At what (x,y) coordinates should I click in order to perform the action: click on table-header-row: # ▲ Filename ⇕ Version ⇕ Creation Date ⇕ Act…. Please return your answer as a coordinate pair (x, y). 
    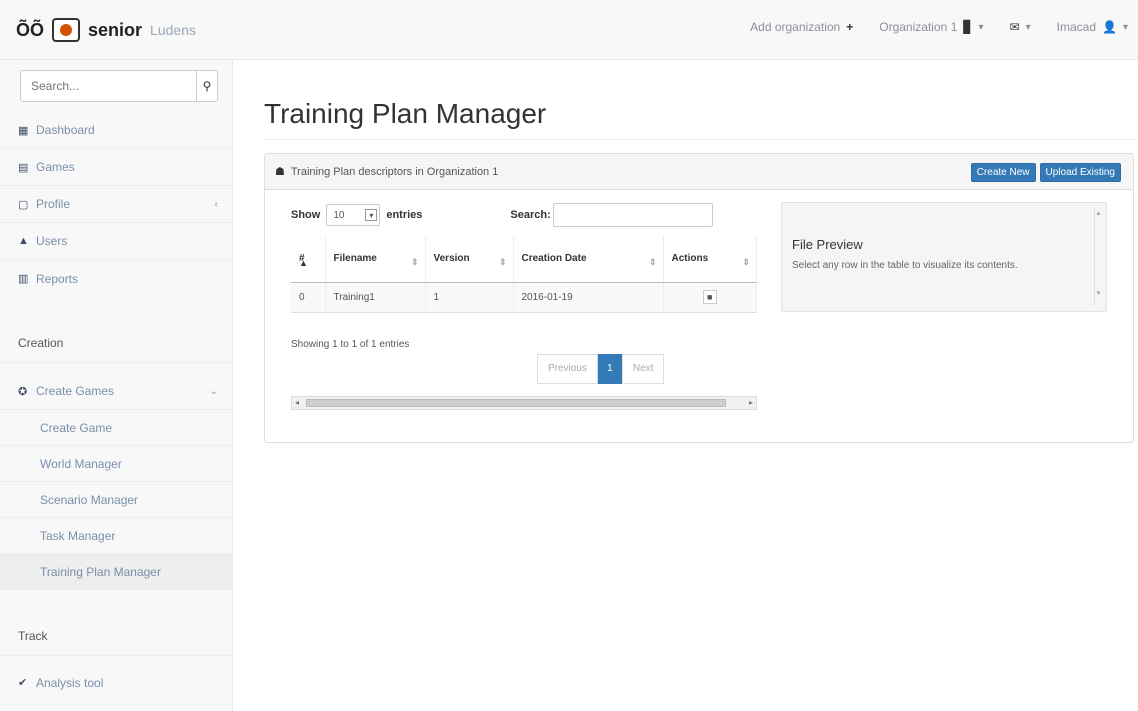
    Looking at the image, I should click on (524, 259).